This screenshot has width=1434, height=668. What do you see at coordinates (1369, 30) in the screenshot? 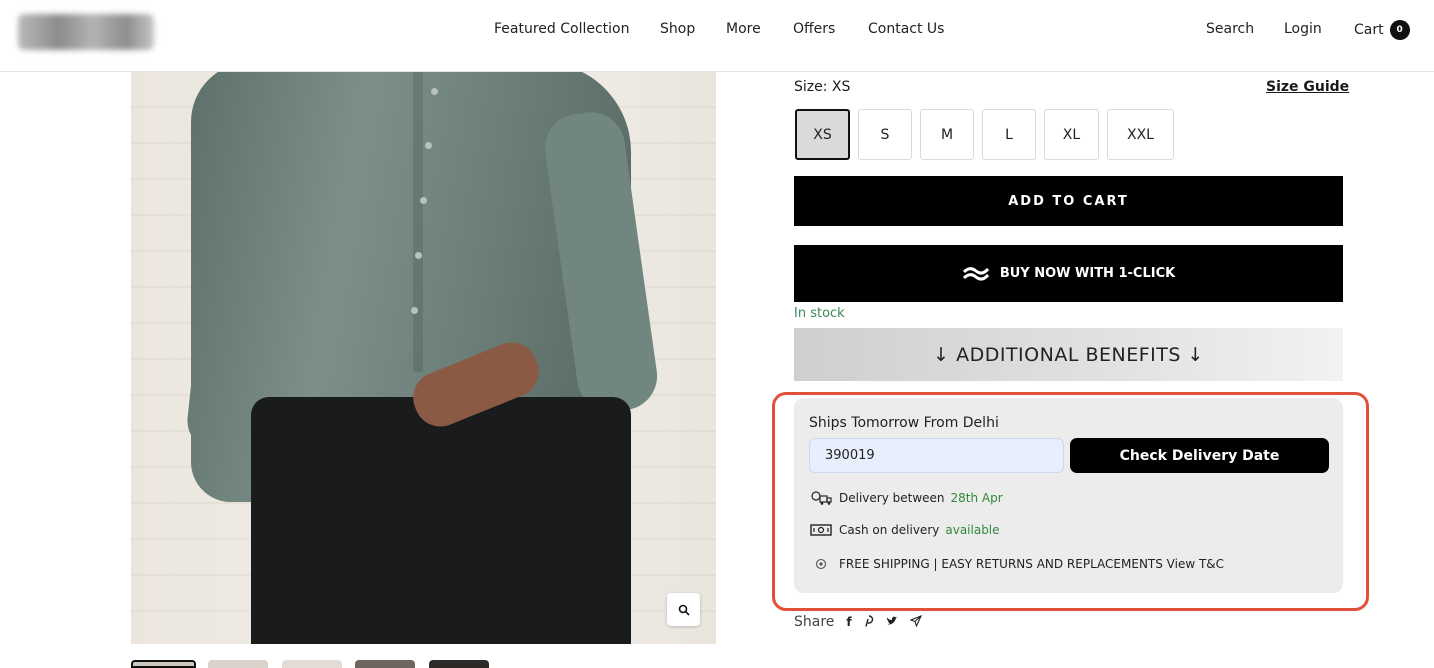
I see `cart-label: Cart` at bounding box center [1369, 30].